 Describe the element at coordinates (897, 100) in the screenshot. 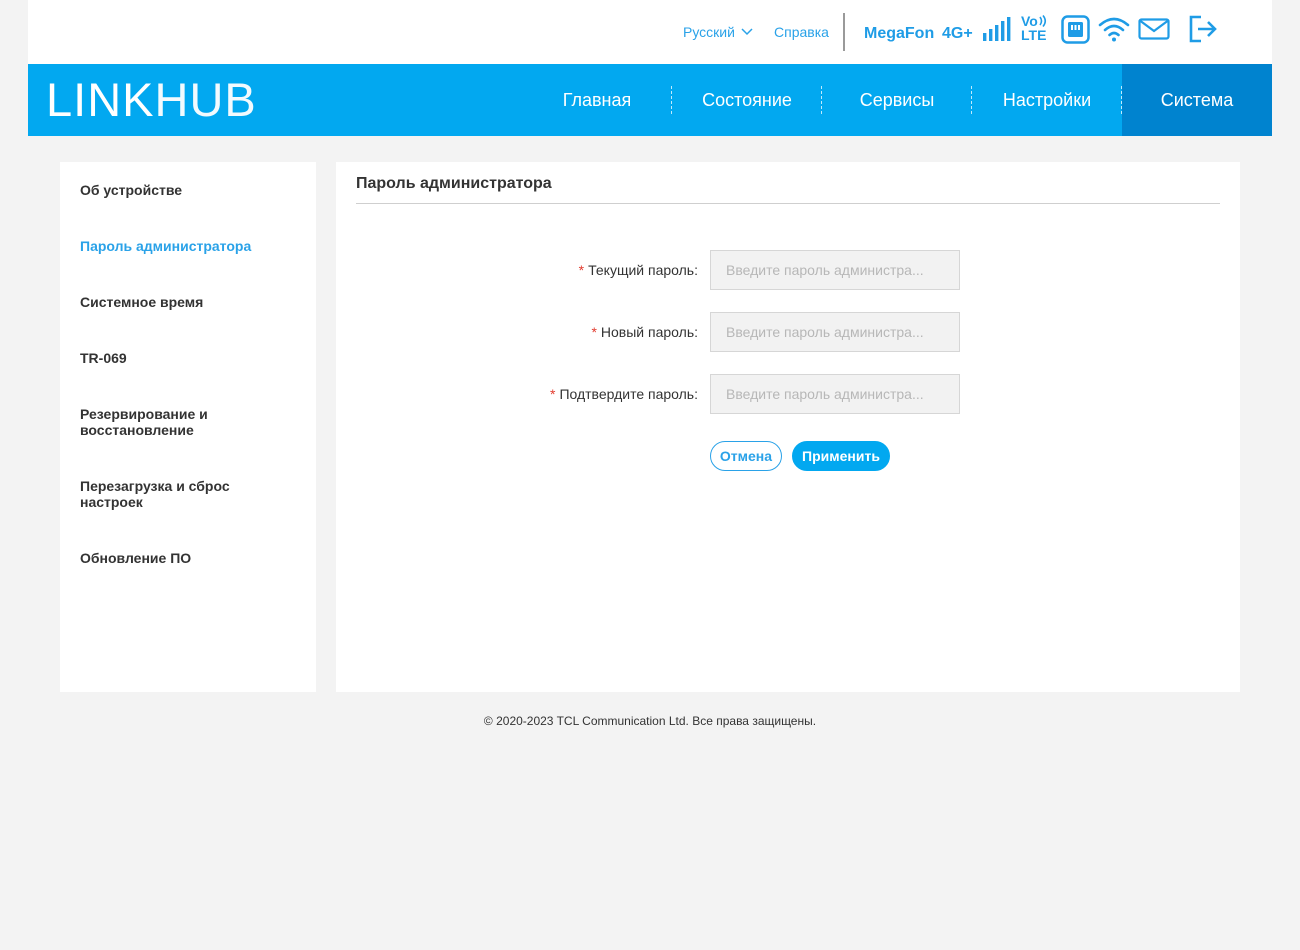

I see `nav-services: Сервисы` at that location.